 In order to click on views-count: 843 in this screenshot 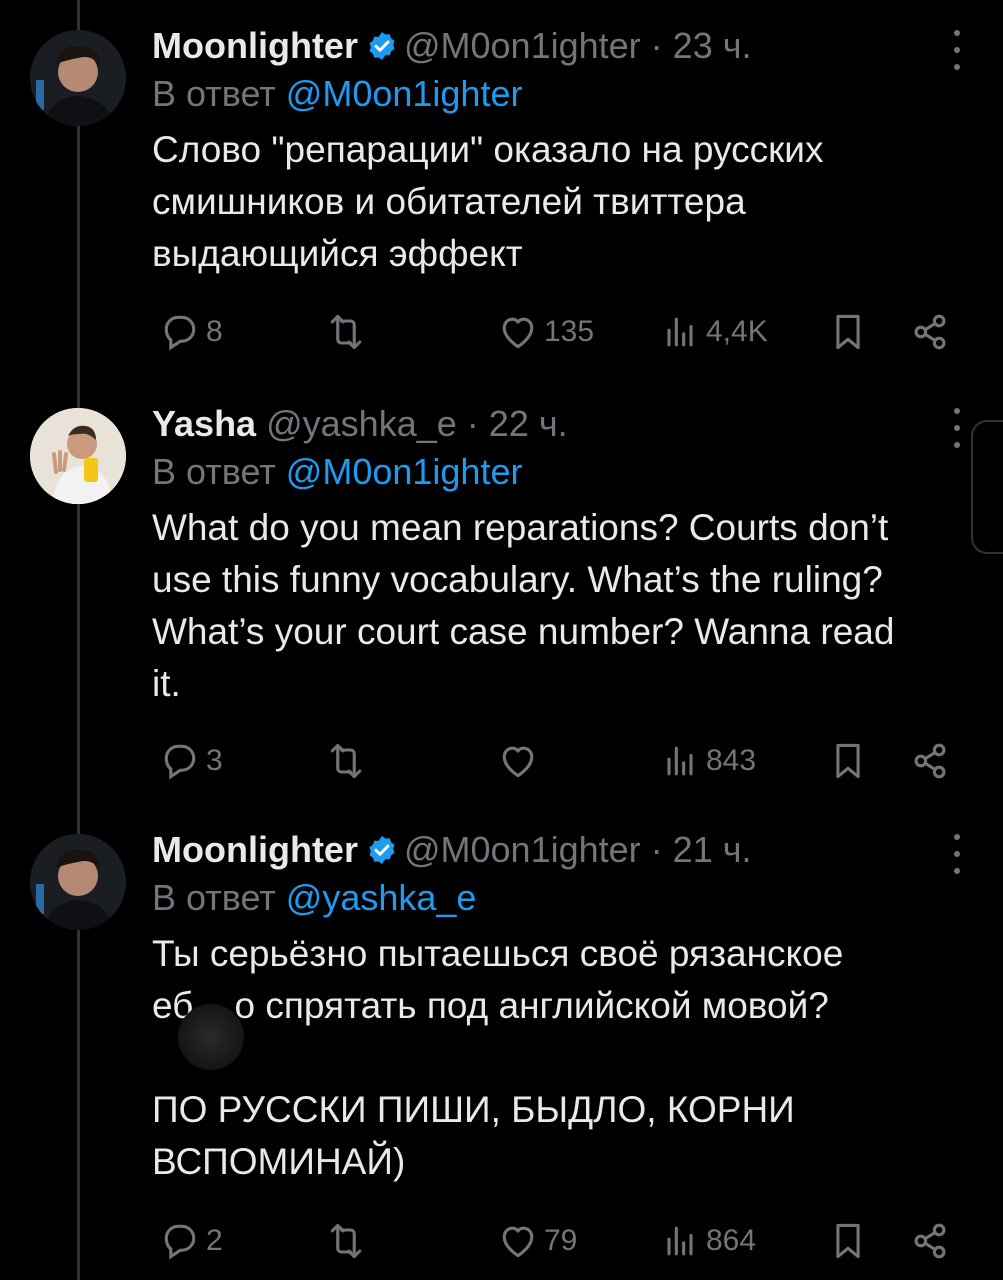, I will do `click(731, 760)`.